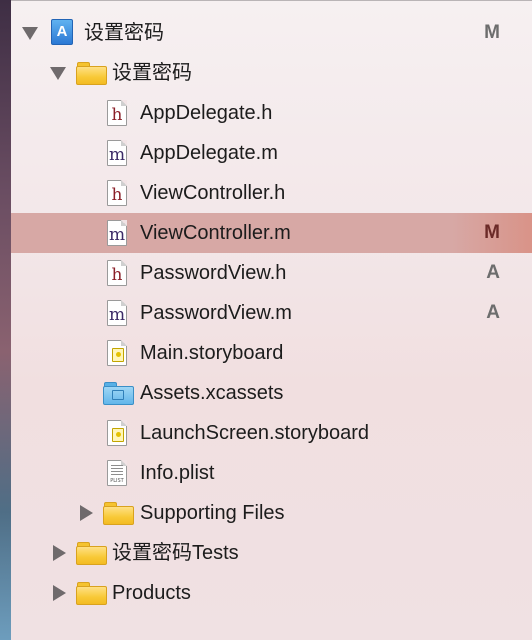 This screenshot has height=640, width=532. Describe the element at coordinates (255, 433) in the screenshot. I see `file-name: LaunchScreen.storyboard` at that location.